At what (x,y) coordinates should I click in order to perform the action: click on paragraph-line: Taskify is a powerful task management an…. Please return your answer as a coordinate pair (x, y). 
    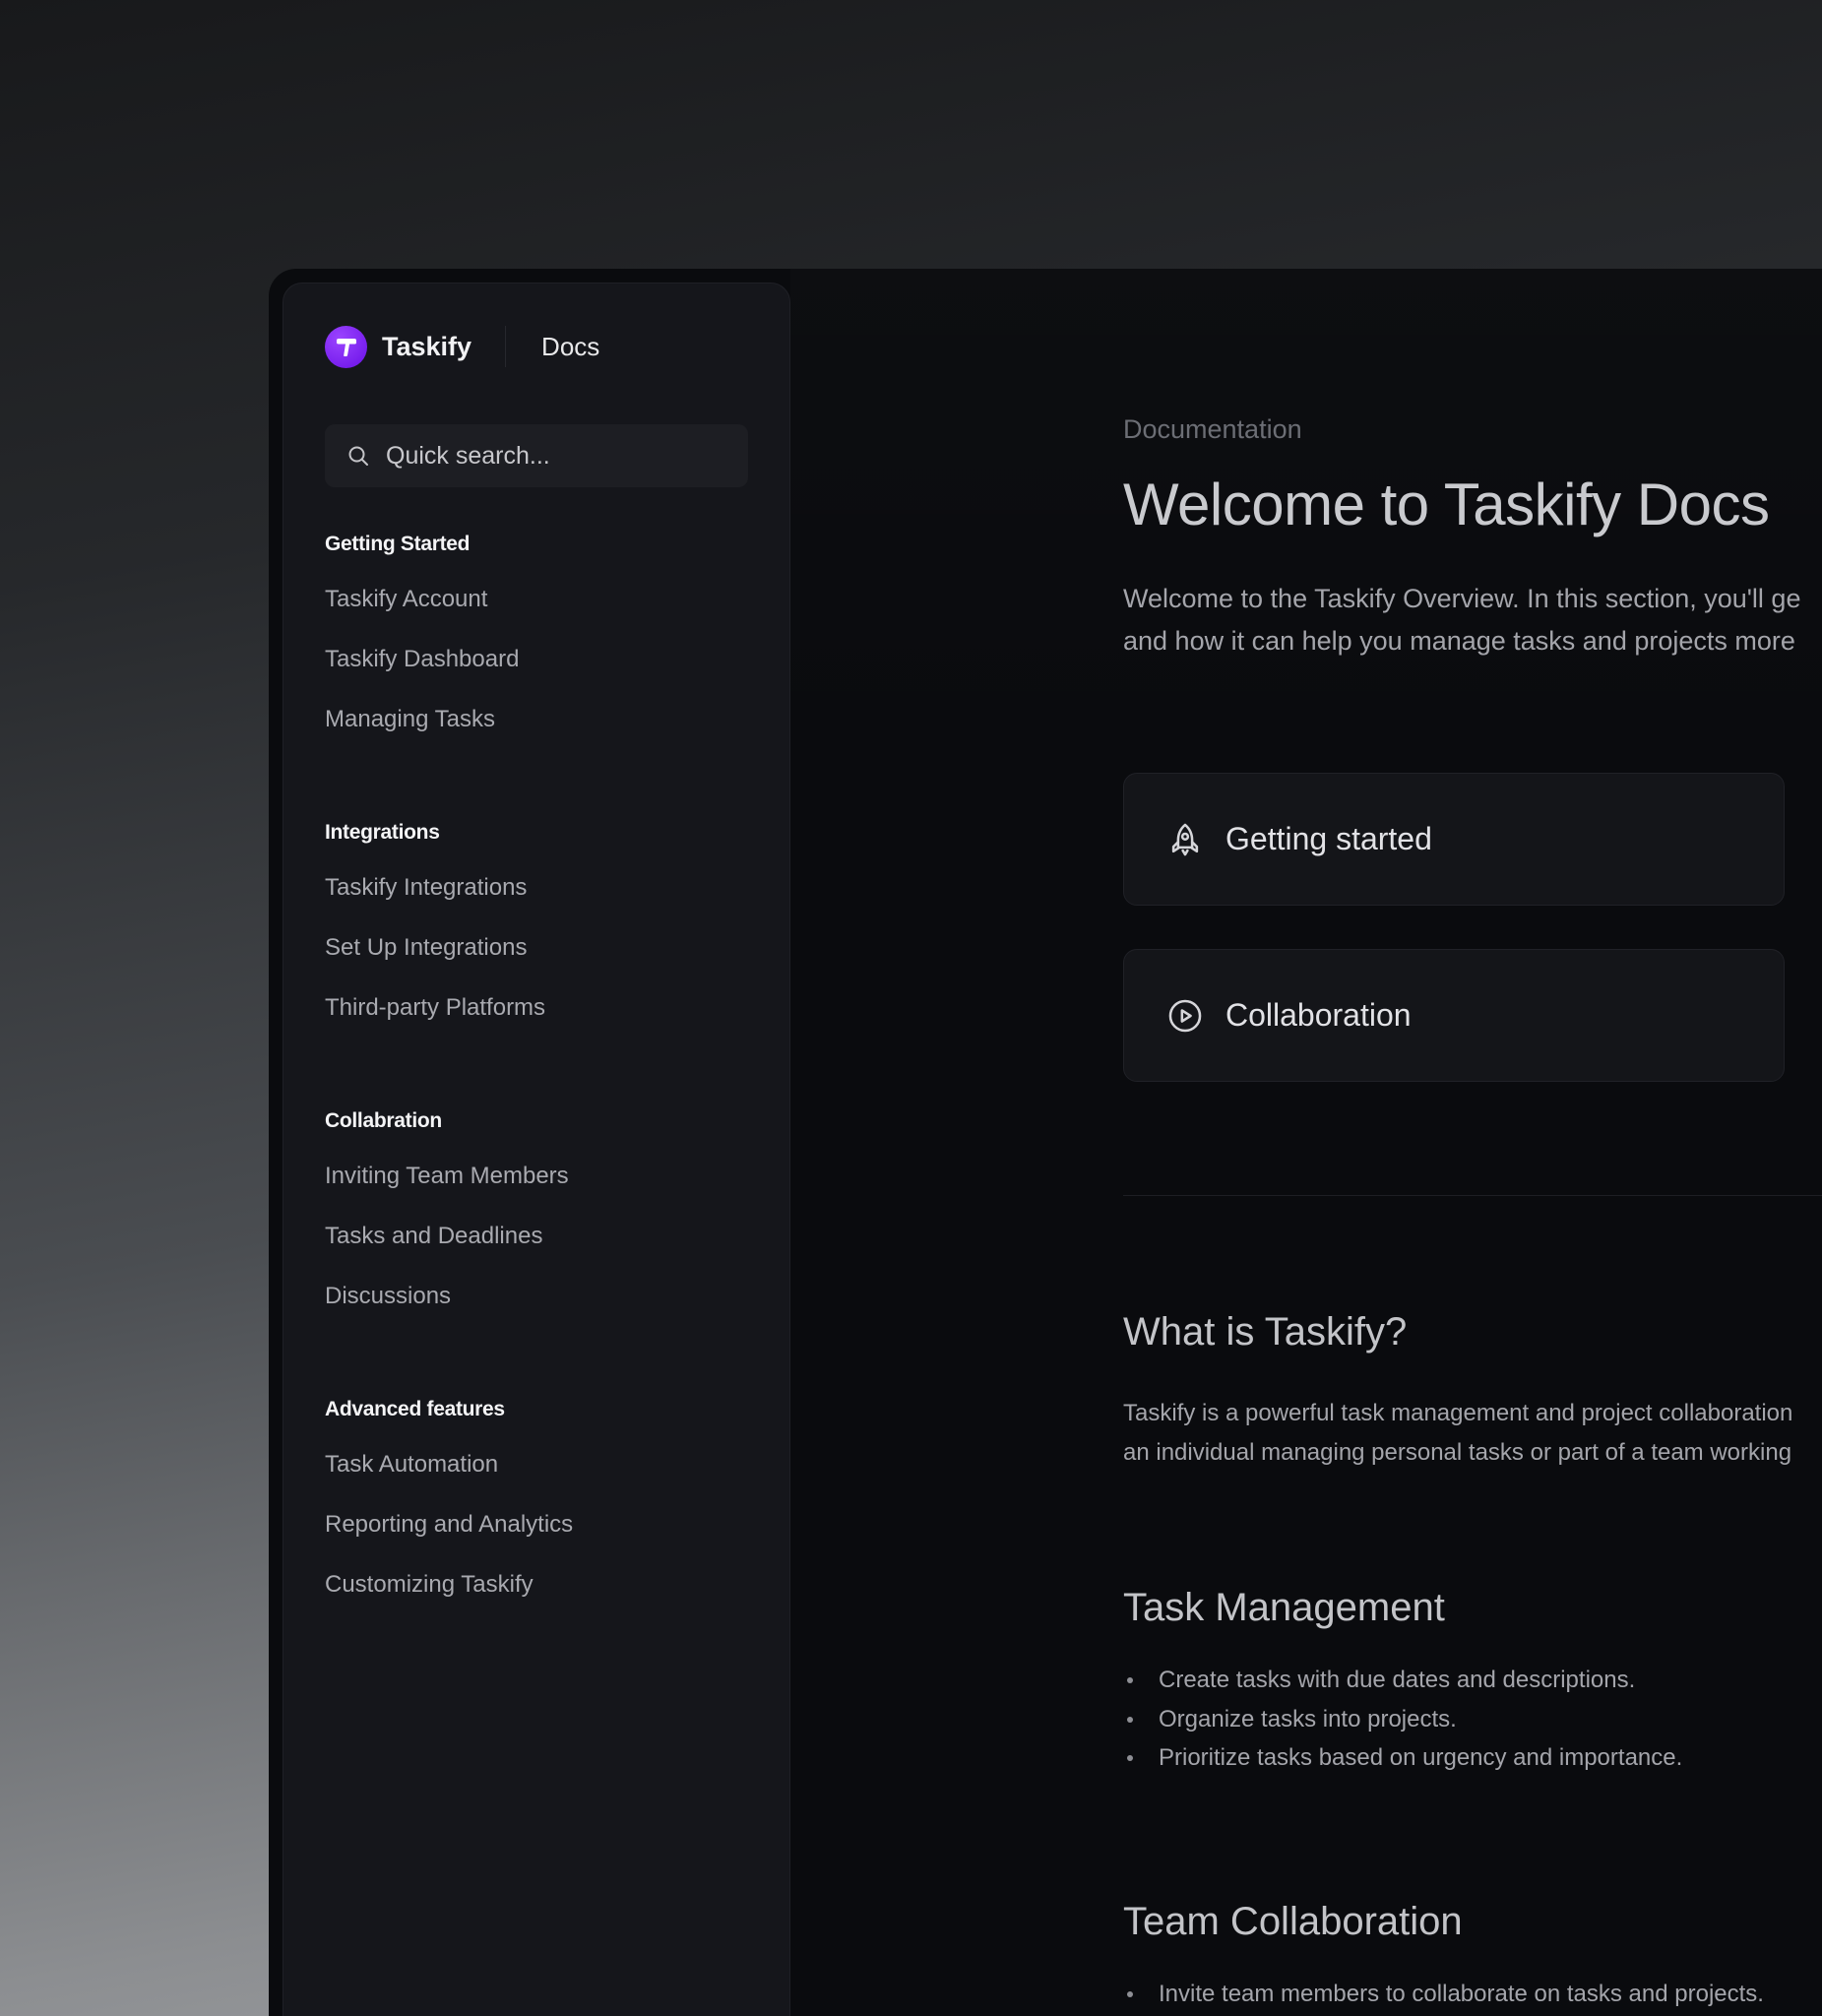
    Looking at the image, I should click on (1458, 1413).